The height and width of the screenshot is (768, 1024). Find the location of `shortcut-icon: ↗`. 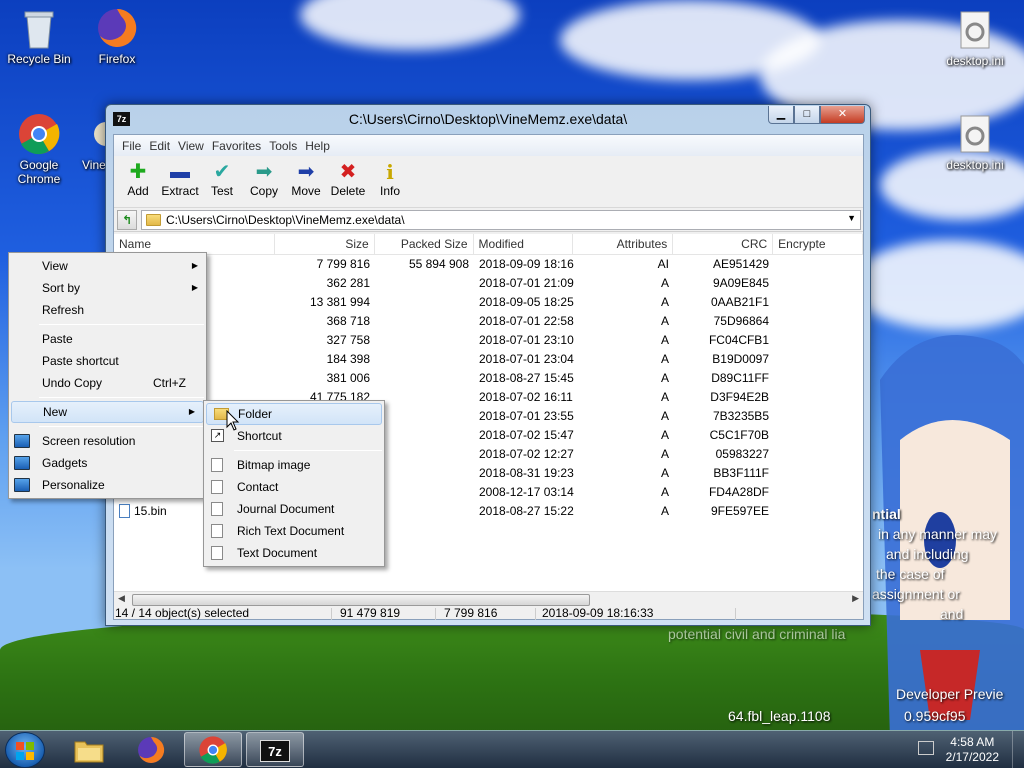

shortcut-icon: ↗ is located at coordinates (217, 435).